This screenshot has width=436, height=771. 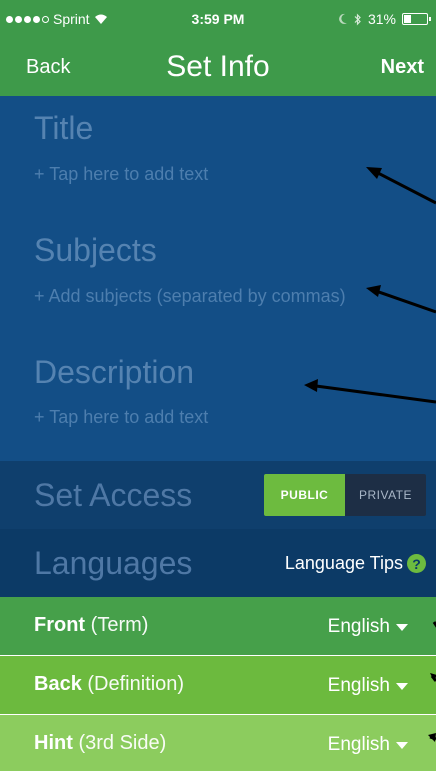 What do you see at coordinates (119, 625) in the screenshot?
I see `front-side-detail: (Term)` at bounding box center [119, 625].